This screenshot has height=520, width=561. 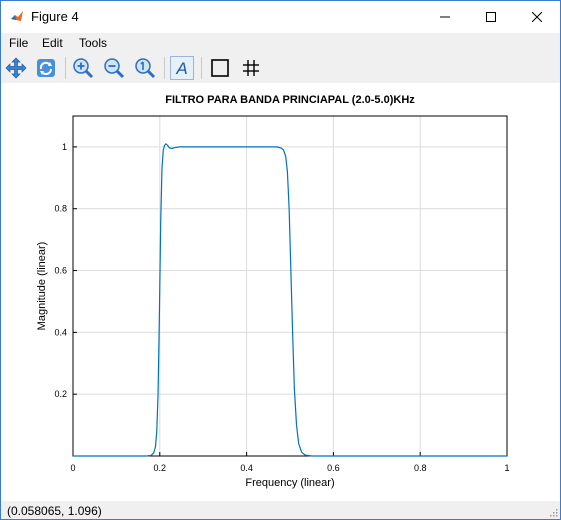 I want to click on x-tick-label: 0.2, so click(x=160, y=468).